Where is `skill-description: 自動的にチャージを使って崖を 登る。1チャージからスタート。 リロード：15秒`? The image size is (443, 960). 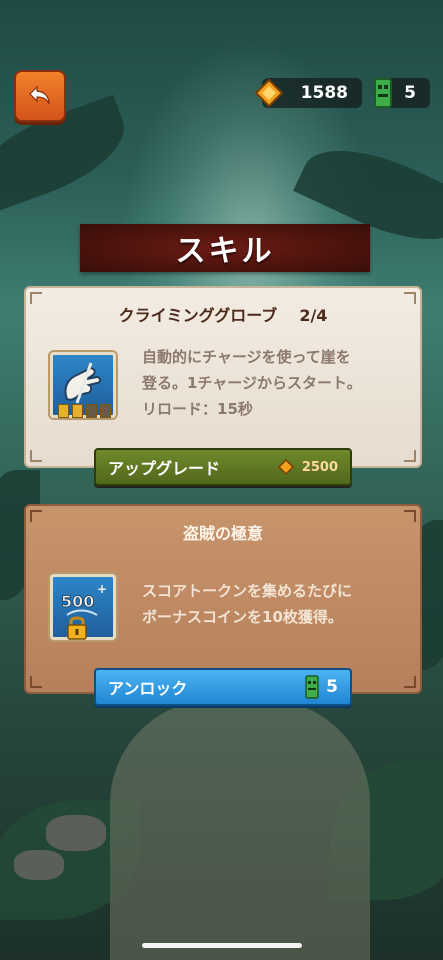 skill-description: 自動的にチャージを使って崖を 登る。1チャージからスタート。 リロード：15秒 is located at coordinates (271, 383).